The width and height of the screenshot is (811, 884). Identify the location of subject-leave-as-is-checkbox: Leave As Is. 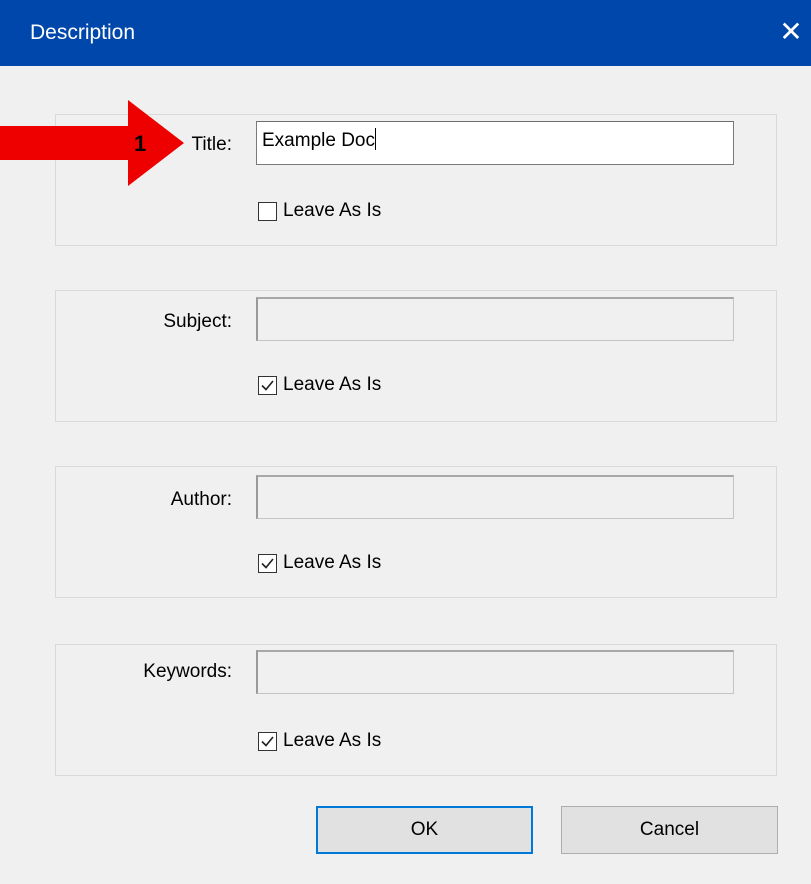
(319, 385).